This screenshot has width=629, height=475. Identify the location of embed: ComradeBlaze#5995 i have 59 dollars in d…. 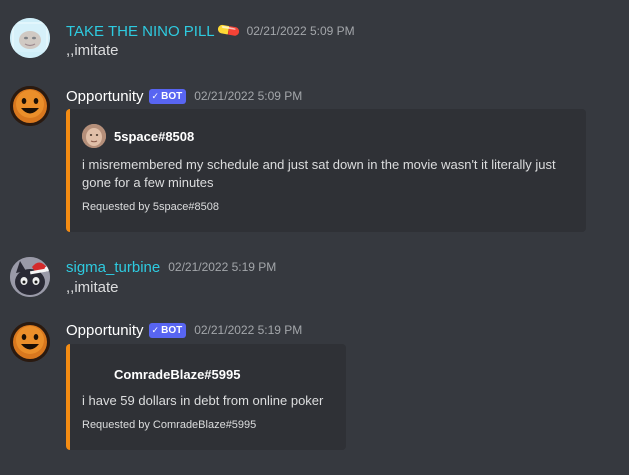
(206, 397).